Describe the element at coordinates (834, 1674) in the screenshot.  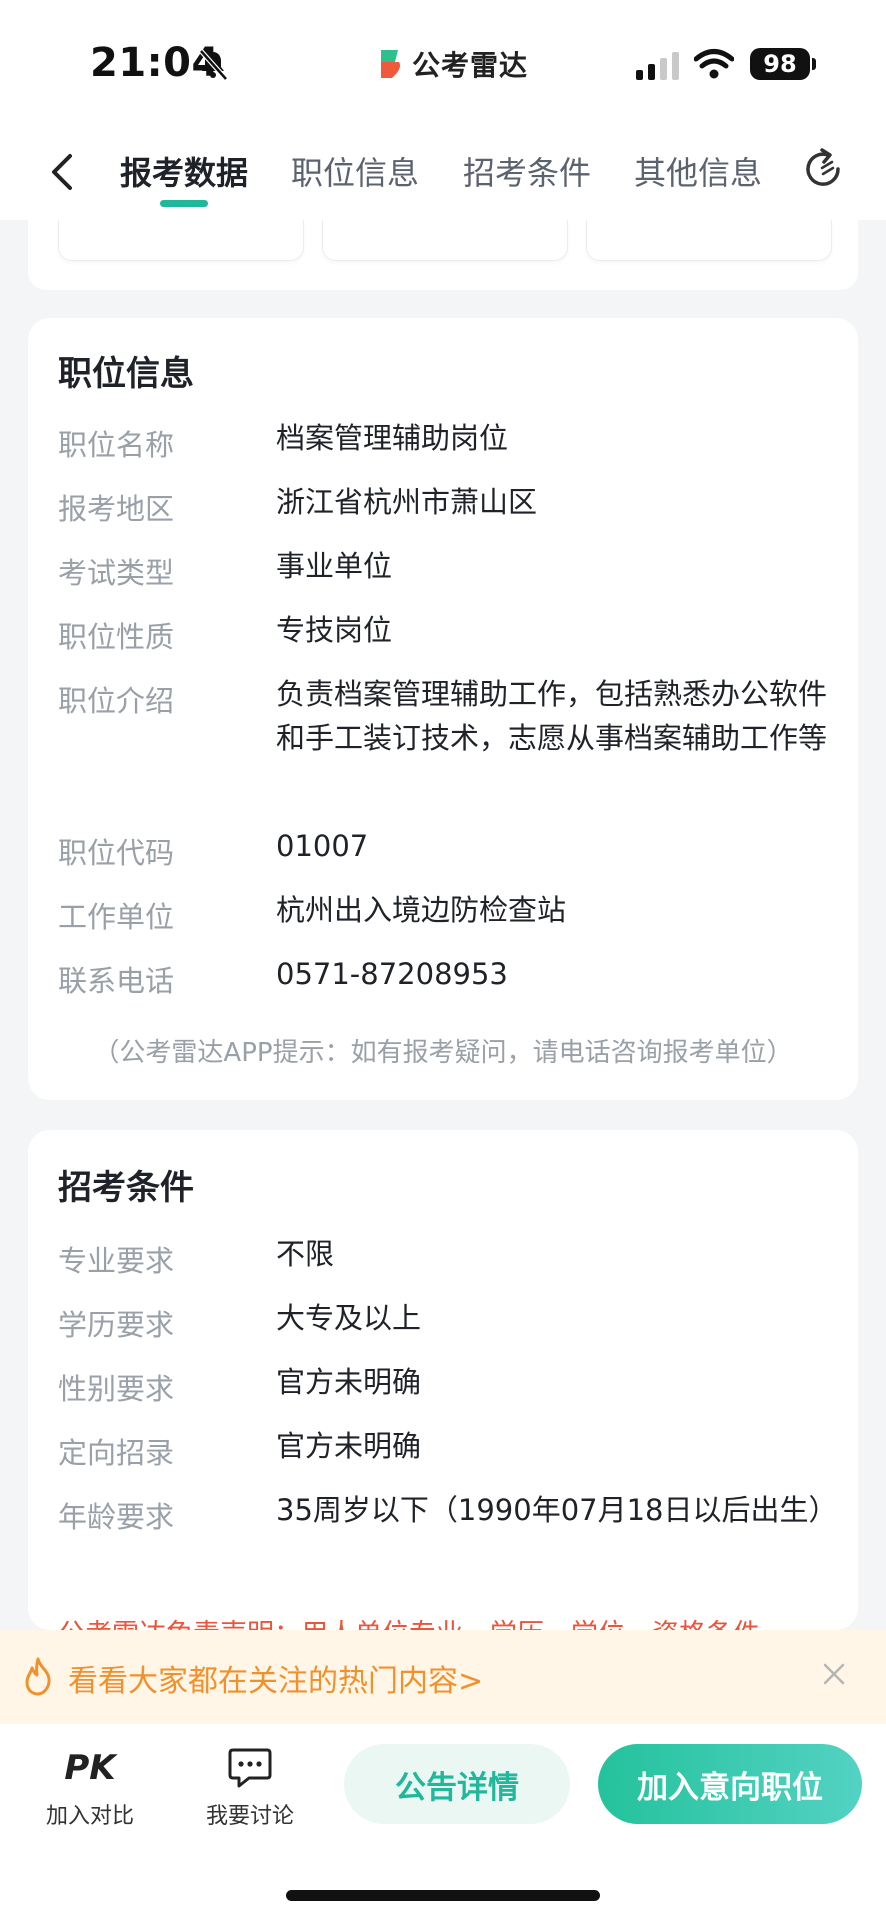
I see `close-icon` at that location.